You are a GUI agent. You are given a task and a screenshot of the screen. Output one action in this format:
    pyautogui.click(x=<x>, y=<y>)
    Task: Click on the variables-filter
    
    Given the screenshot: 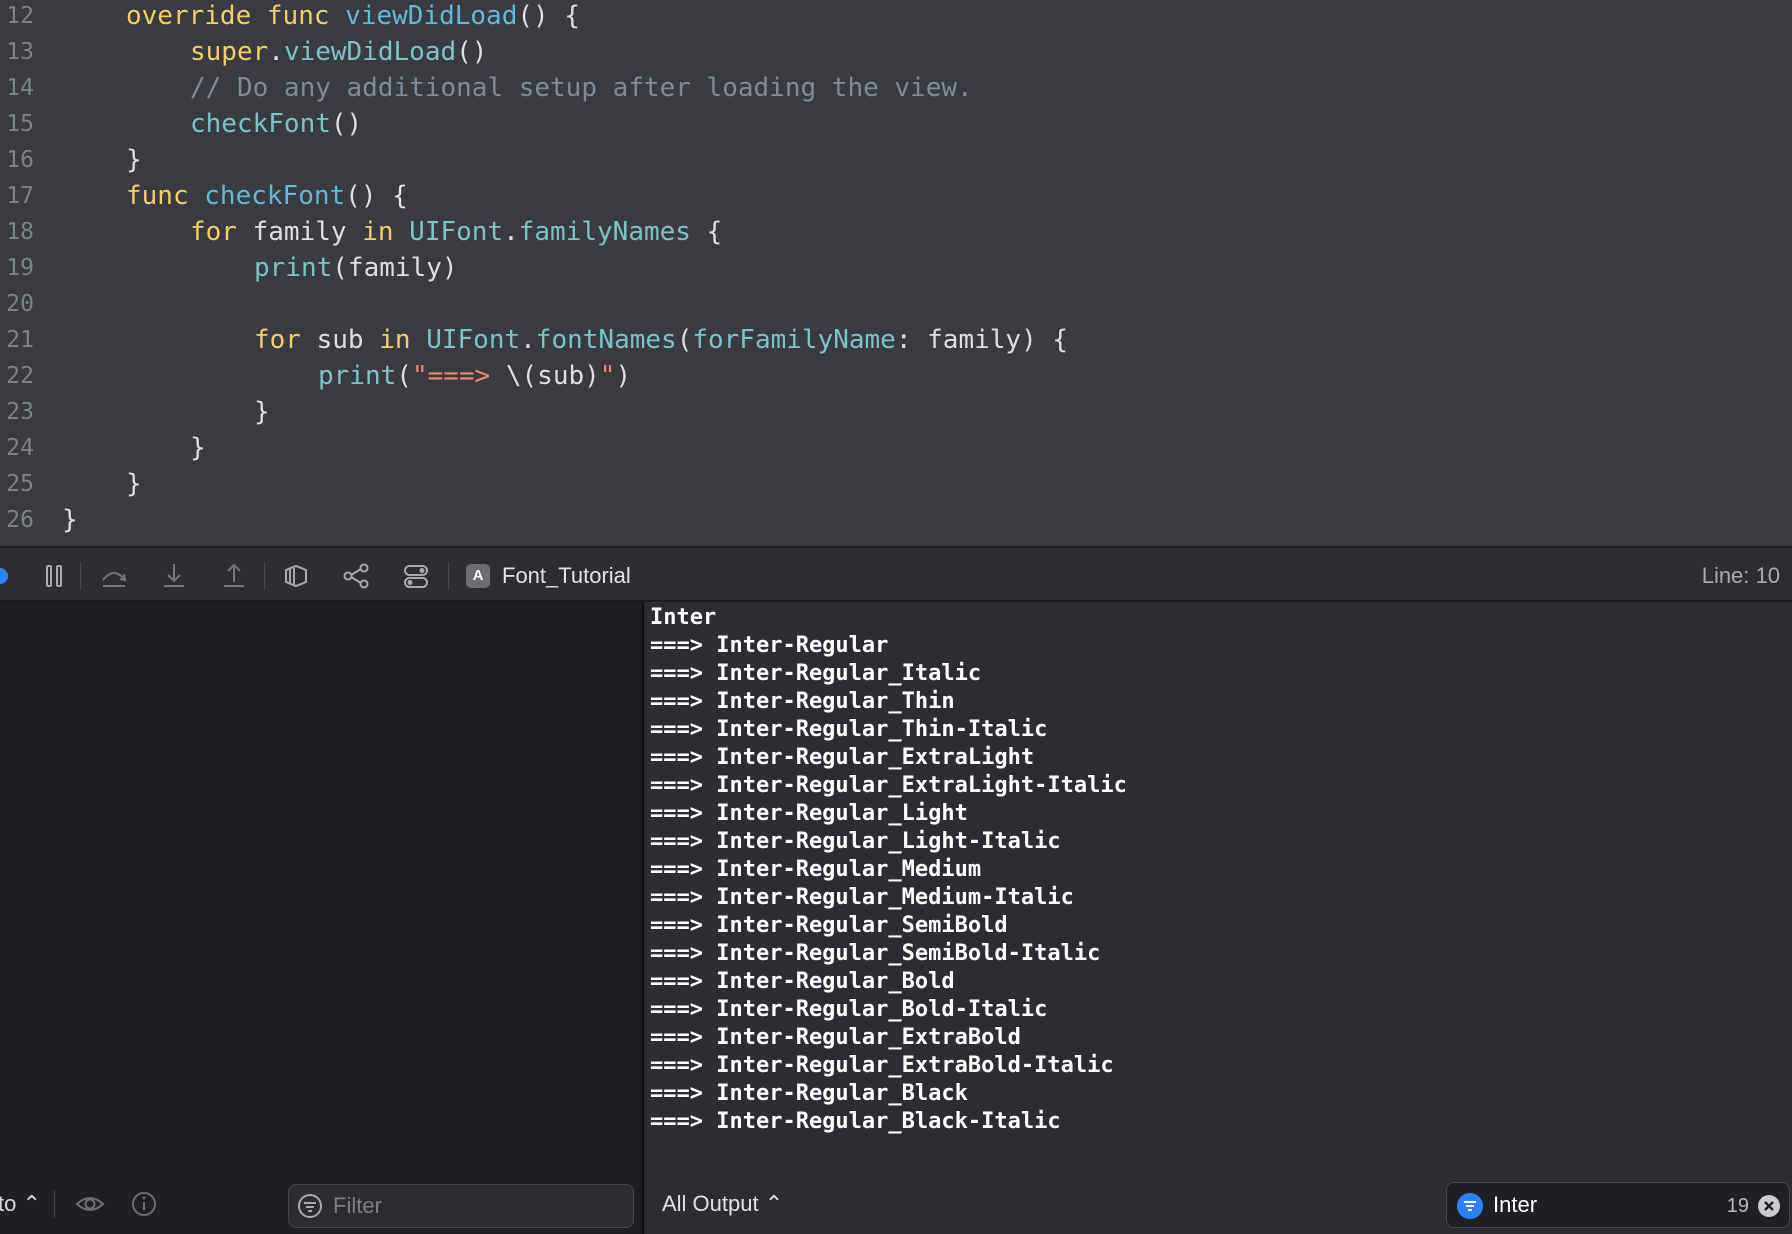 What is the action you would take?
    pyautogui.click(x=461, y=1206)
    